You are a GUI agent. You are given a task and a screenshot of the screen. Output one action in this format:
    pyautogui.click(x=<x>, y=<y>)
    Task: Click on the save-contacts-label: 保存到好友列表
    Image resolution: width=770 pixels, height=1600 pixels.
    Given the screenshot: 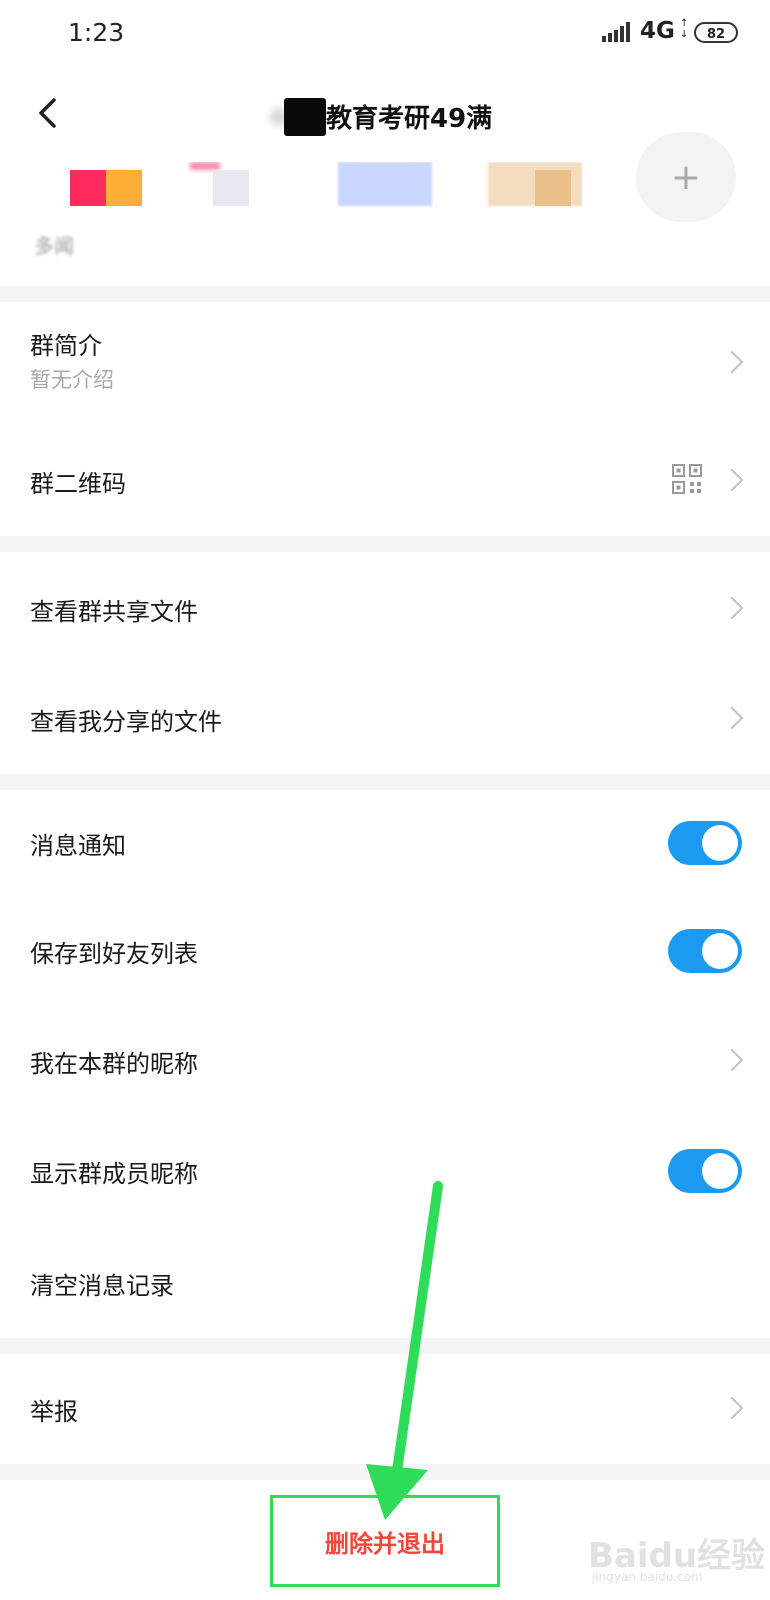 What is the action you would take?
    pyautogui.click(x=114, y=954)
    